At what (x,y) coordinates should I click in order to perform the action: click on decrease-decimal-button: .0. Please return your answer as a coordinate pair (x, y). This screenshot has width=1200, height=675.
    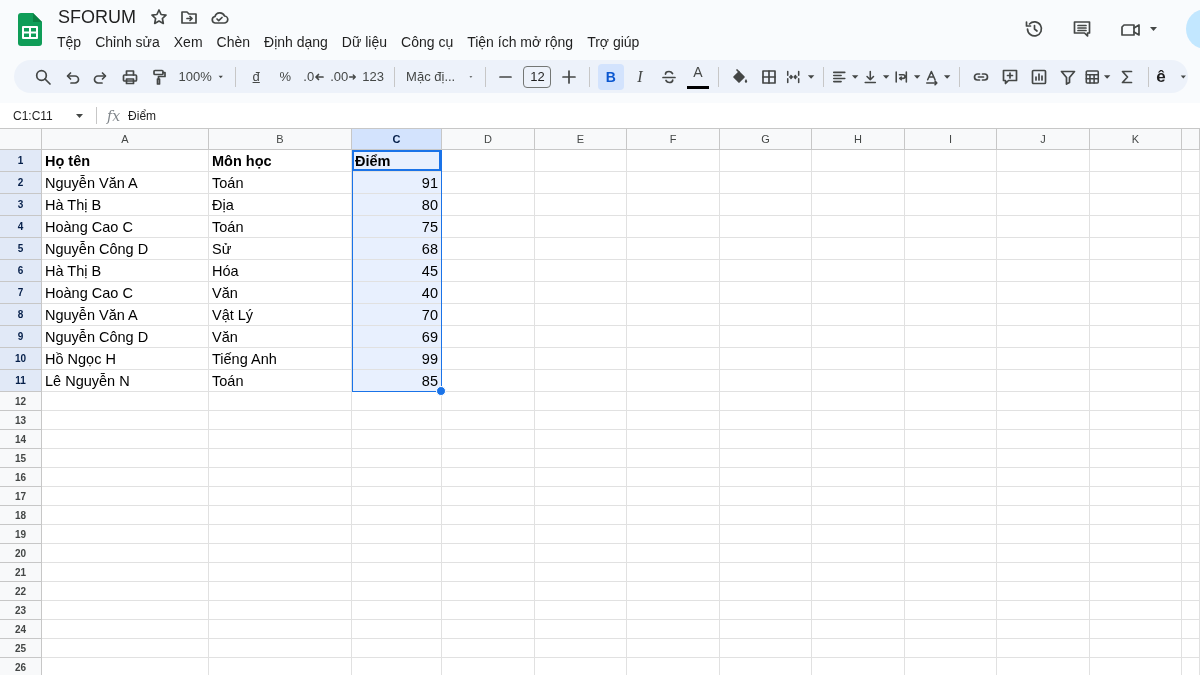
    Looking at the image, I should click on (314, 76).